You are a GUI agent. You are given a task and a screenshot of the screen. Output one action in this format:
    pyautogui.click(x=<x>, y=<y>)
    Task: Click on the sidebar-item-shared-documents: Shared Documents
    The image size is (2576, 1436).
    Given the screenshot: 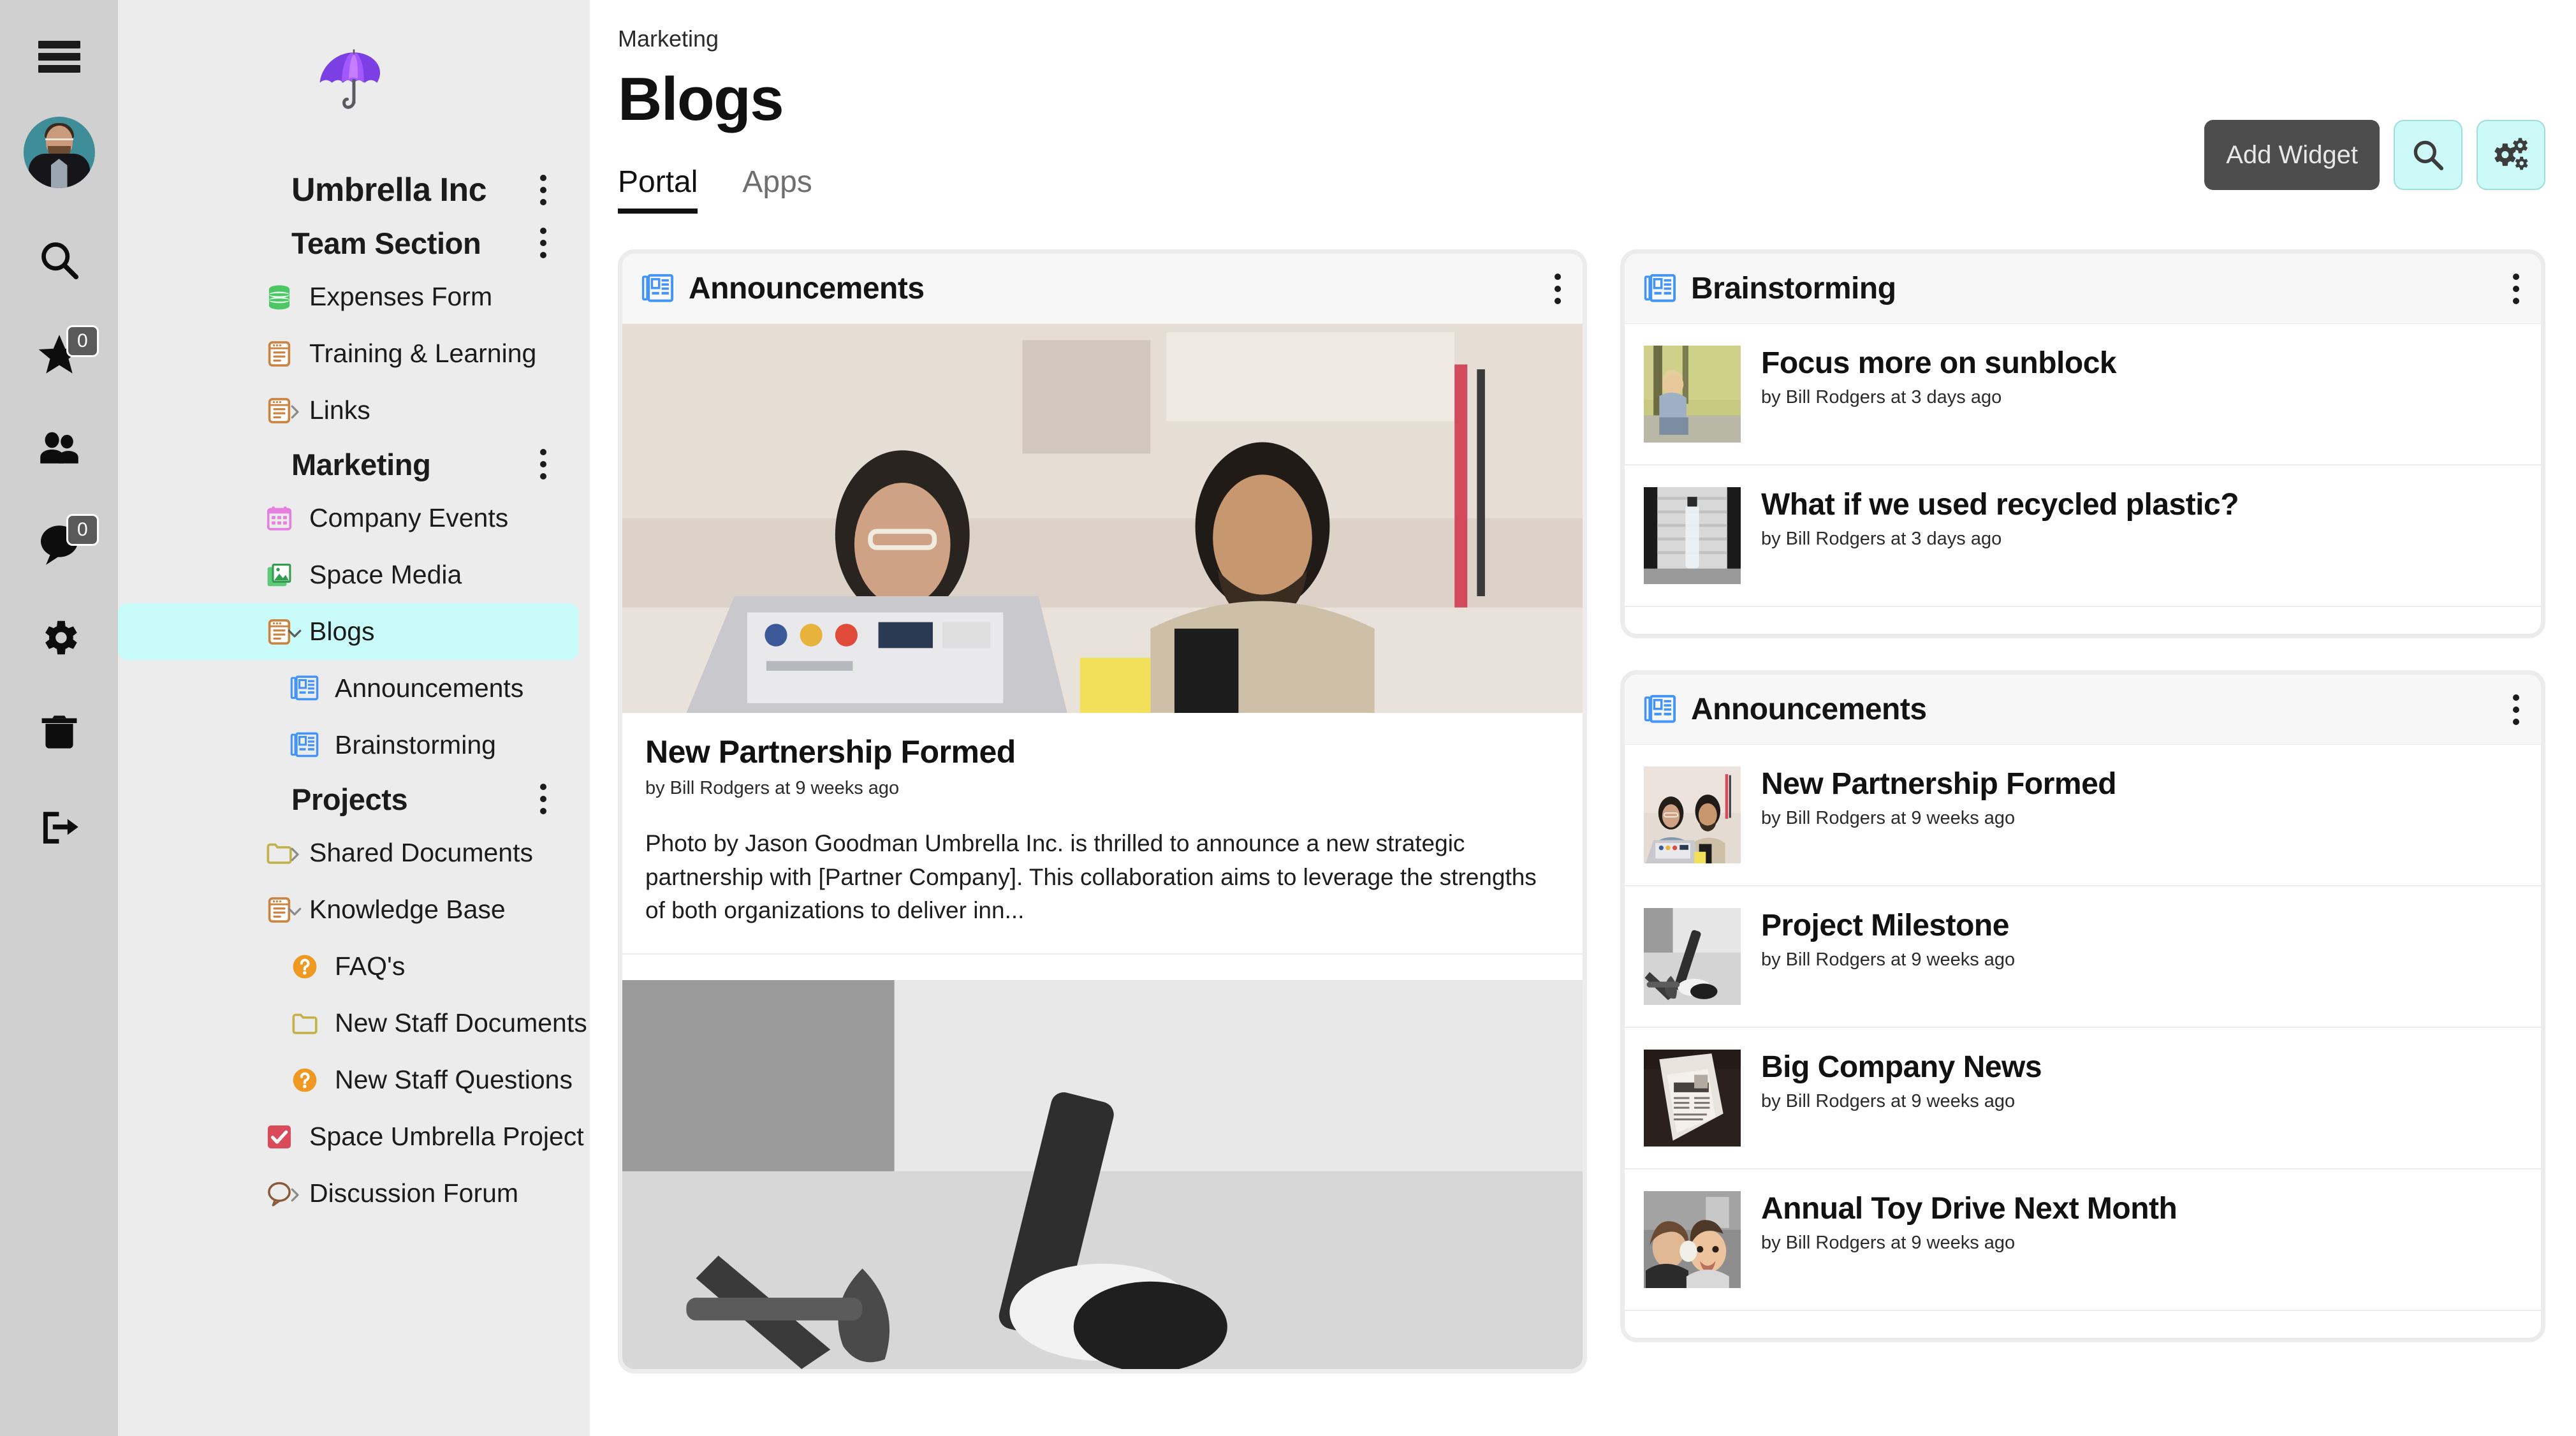 What is the action you would take?
    pyautogui.click(x=348, y=853)
    